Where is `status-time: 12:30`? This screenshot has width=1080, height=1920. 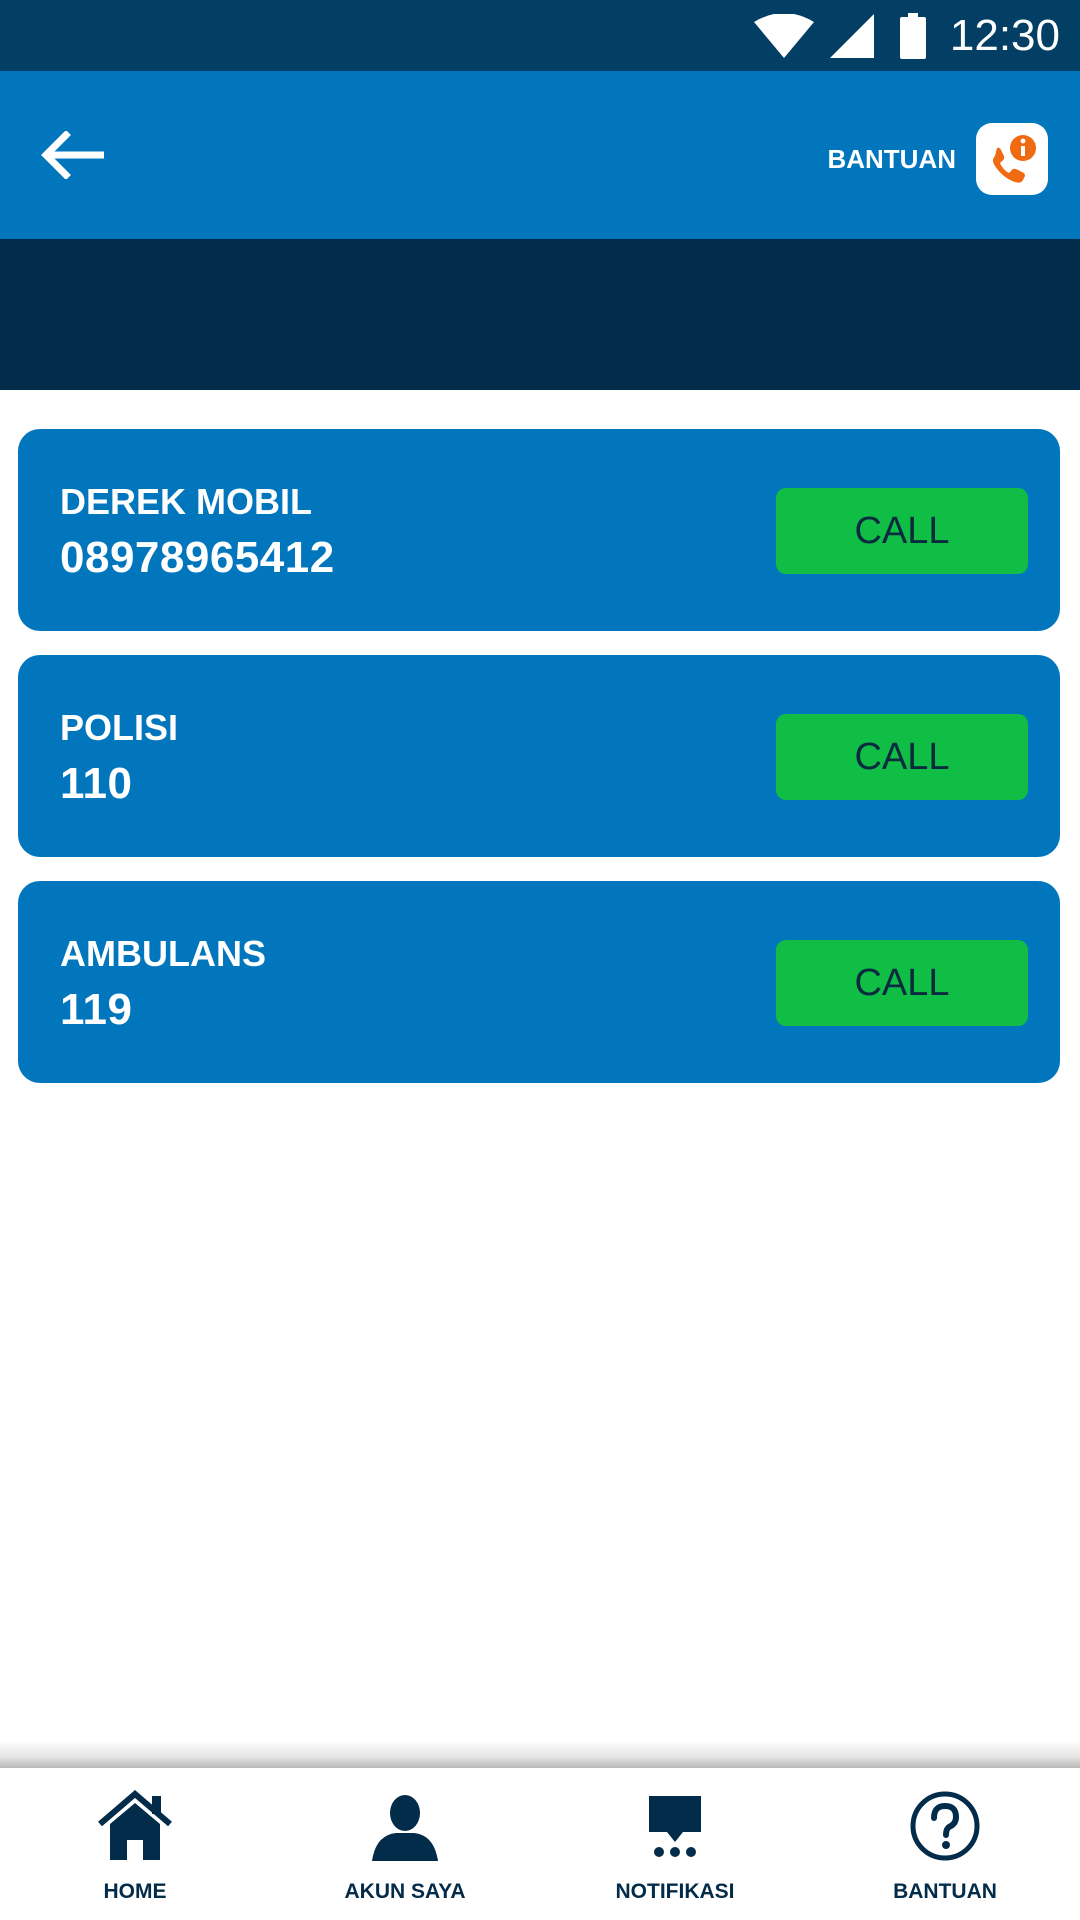 status-time: 12:30 is located at coordinates (1004, 35).